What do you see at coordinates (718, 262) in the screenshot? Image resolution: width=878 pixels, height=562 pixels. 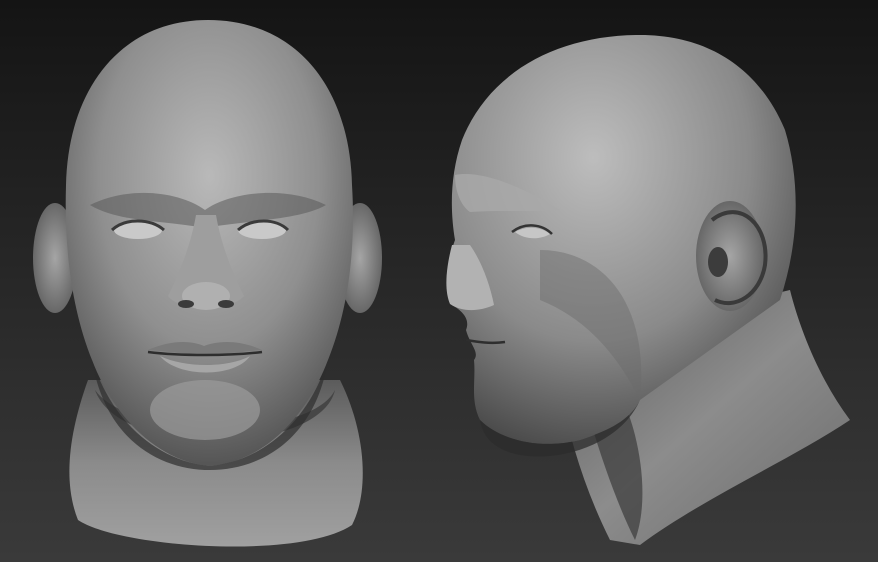 I see `side-ear-canal` at bounding box center [718, 262].